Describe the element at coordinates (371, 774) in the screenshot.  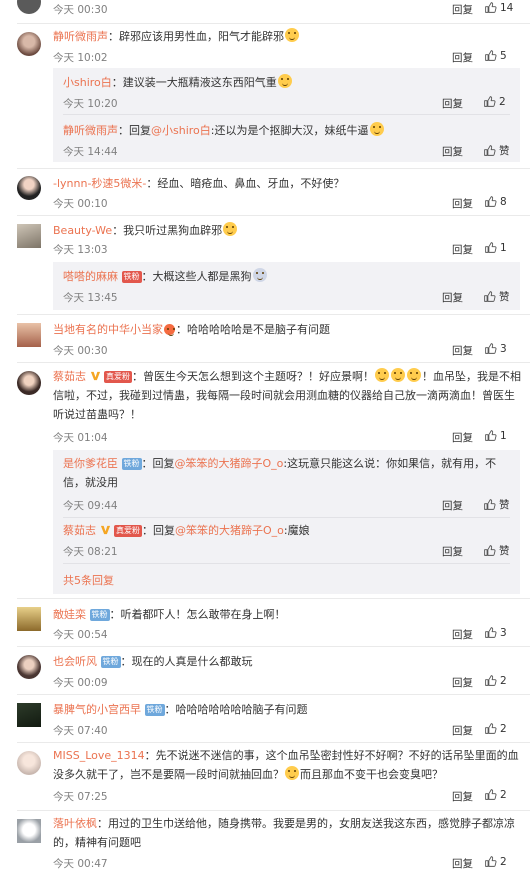
I see `comment-text-cont: 而且那血不变干也会变臭吧？` at that location.